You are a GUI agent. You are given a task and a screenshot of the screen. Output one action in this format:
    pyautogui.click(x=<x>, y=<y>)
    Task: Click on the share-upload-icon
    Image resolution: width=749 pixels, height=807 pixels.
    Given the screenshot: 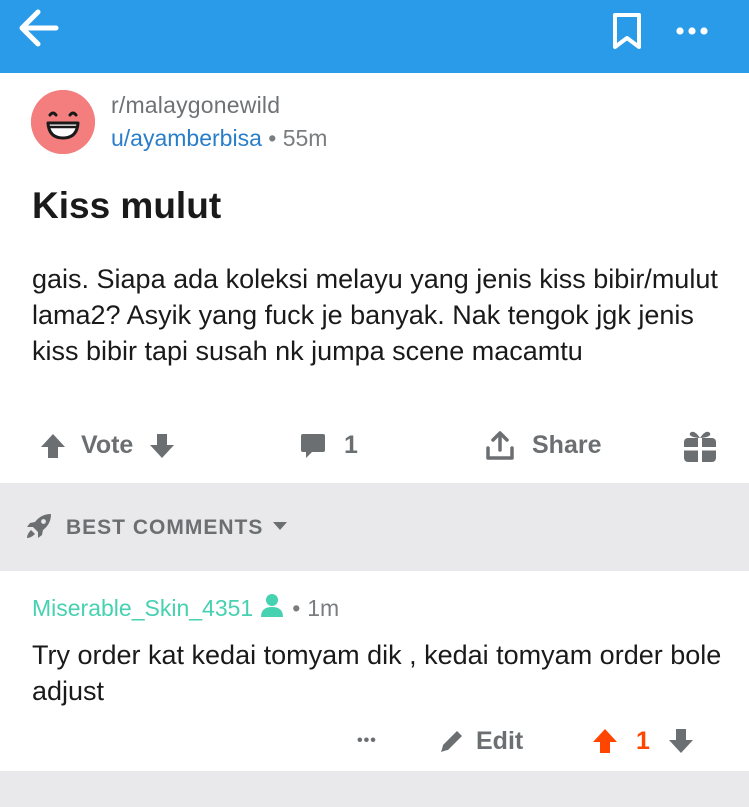 What is the action you would take?
    pyautogui.click(x=500, y=446)
    